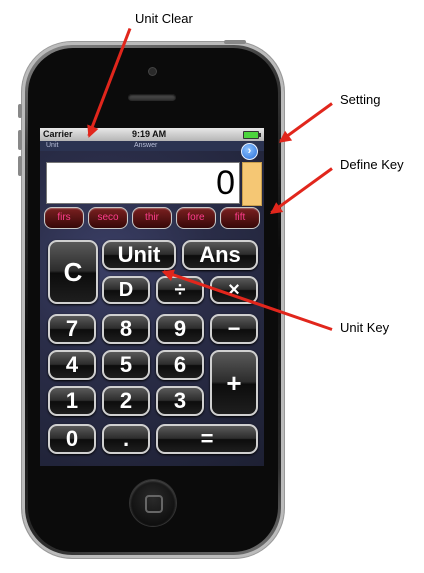  Describe the element at coordinates (240, 218) in the screenshot. I see `unit-key-5: fift` at that location.